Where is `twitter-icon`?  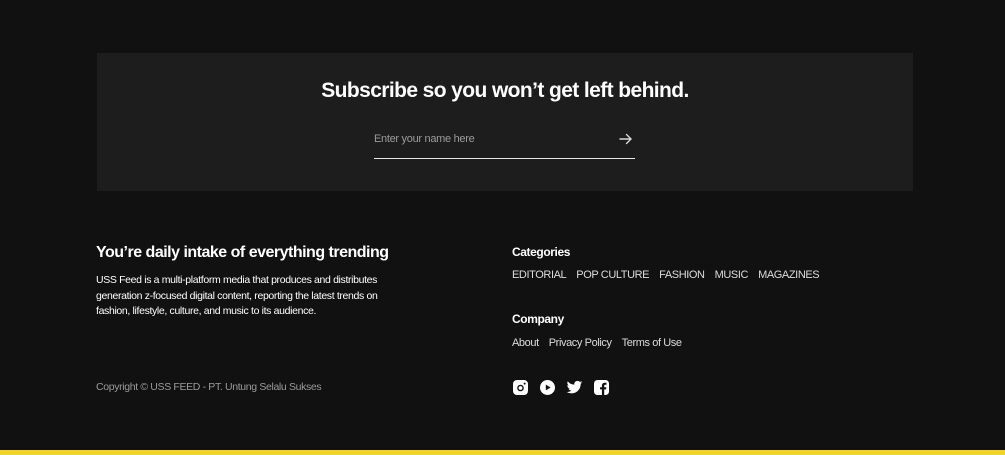 twitter-icon is located at coordinates (574, 387).